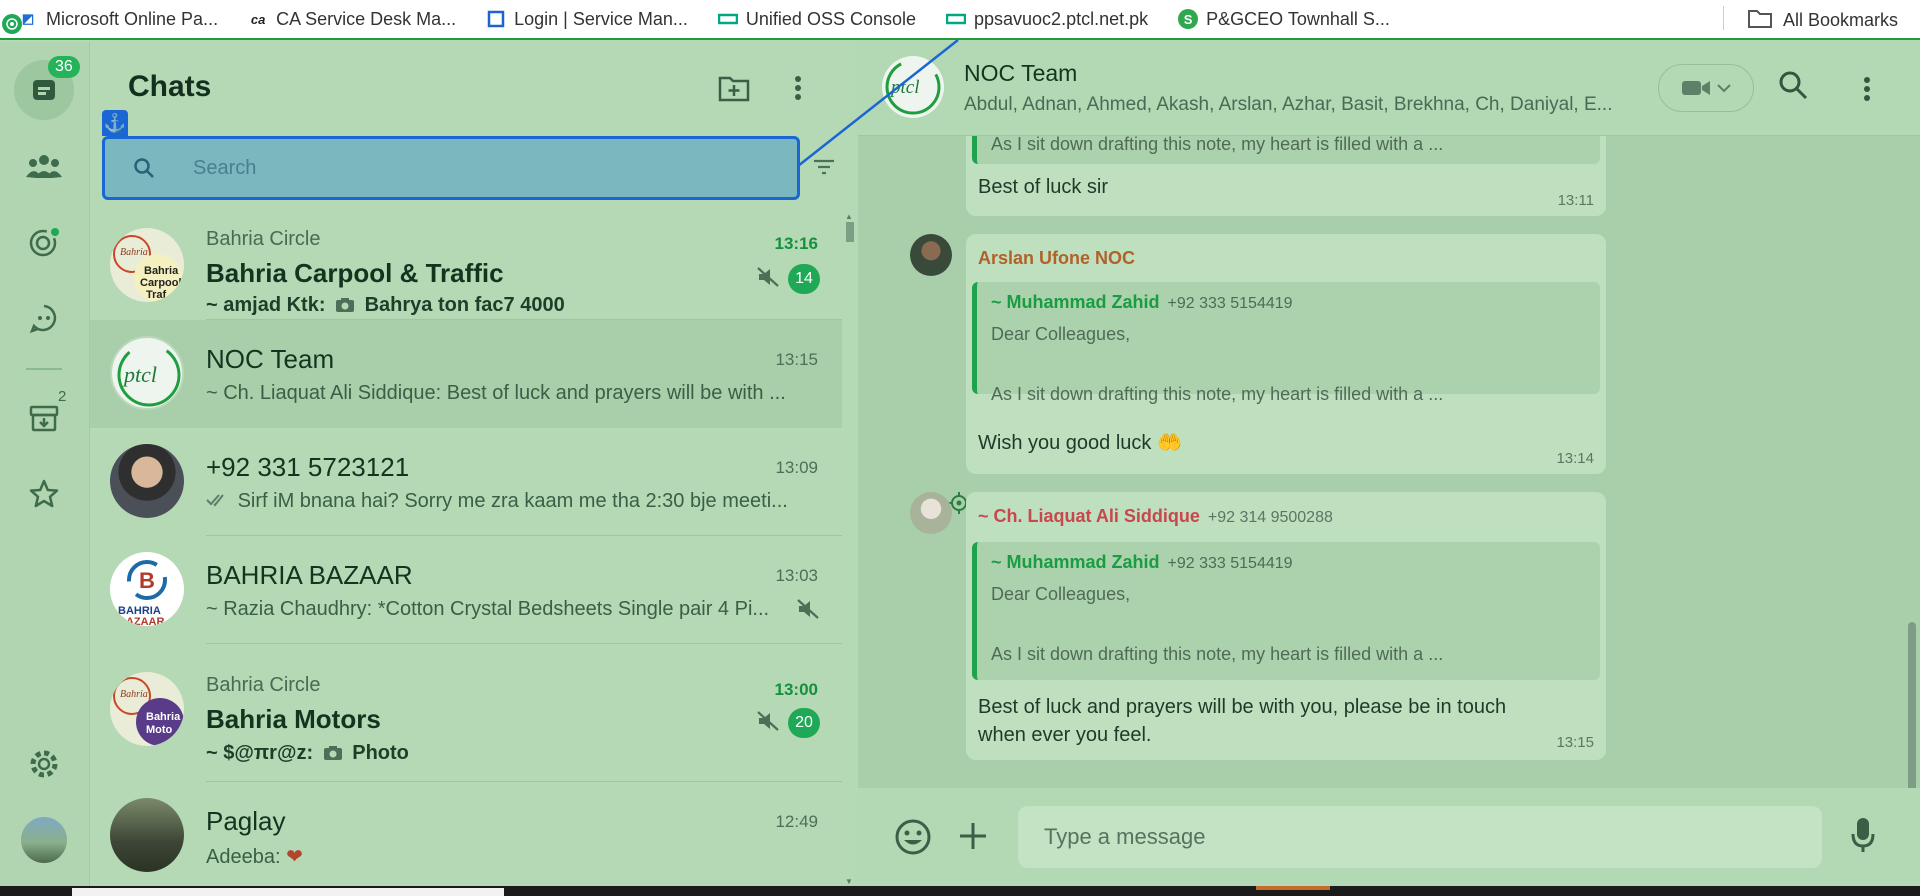  What do you see at coordinates (1080, 443) in the screenshot?
I see `message-text: Wish you good luck 🤲` at bounding box center [1080, 443].